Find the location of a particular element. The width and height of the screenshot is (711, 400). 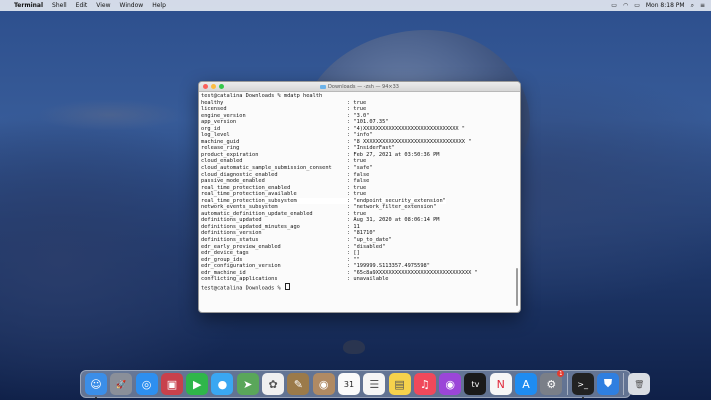

maps-icon: ➤ is located at coordinates (247, 384).